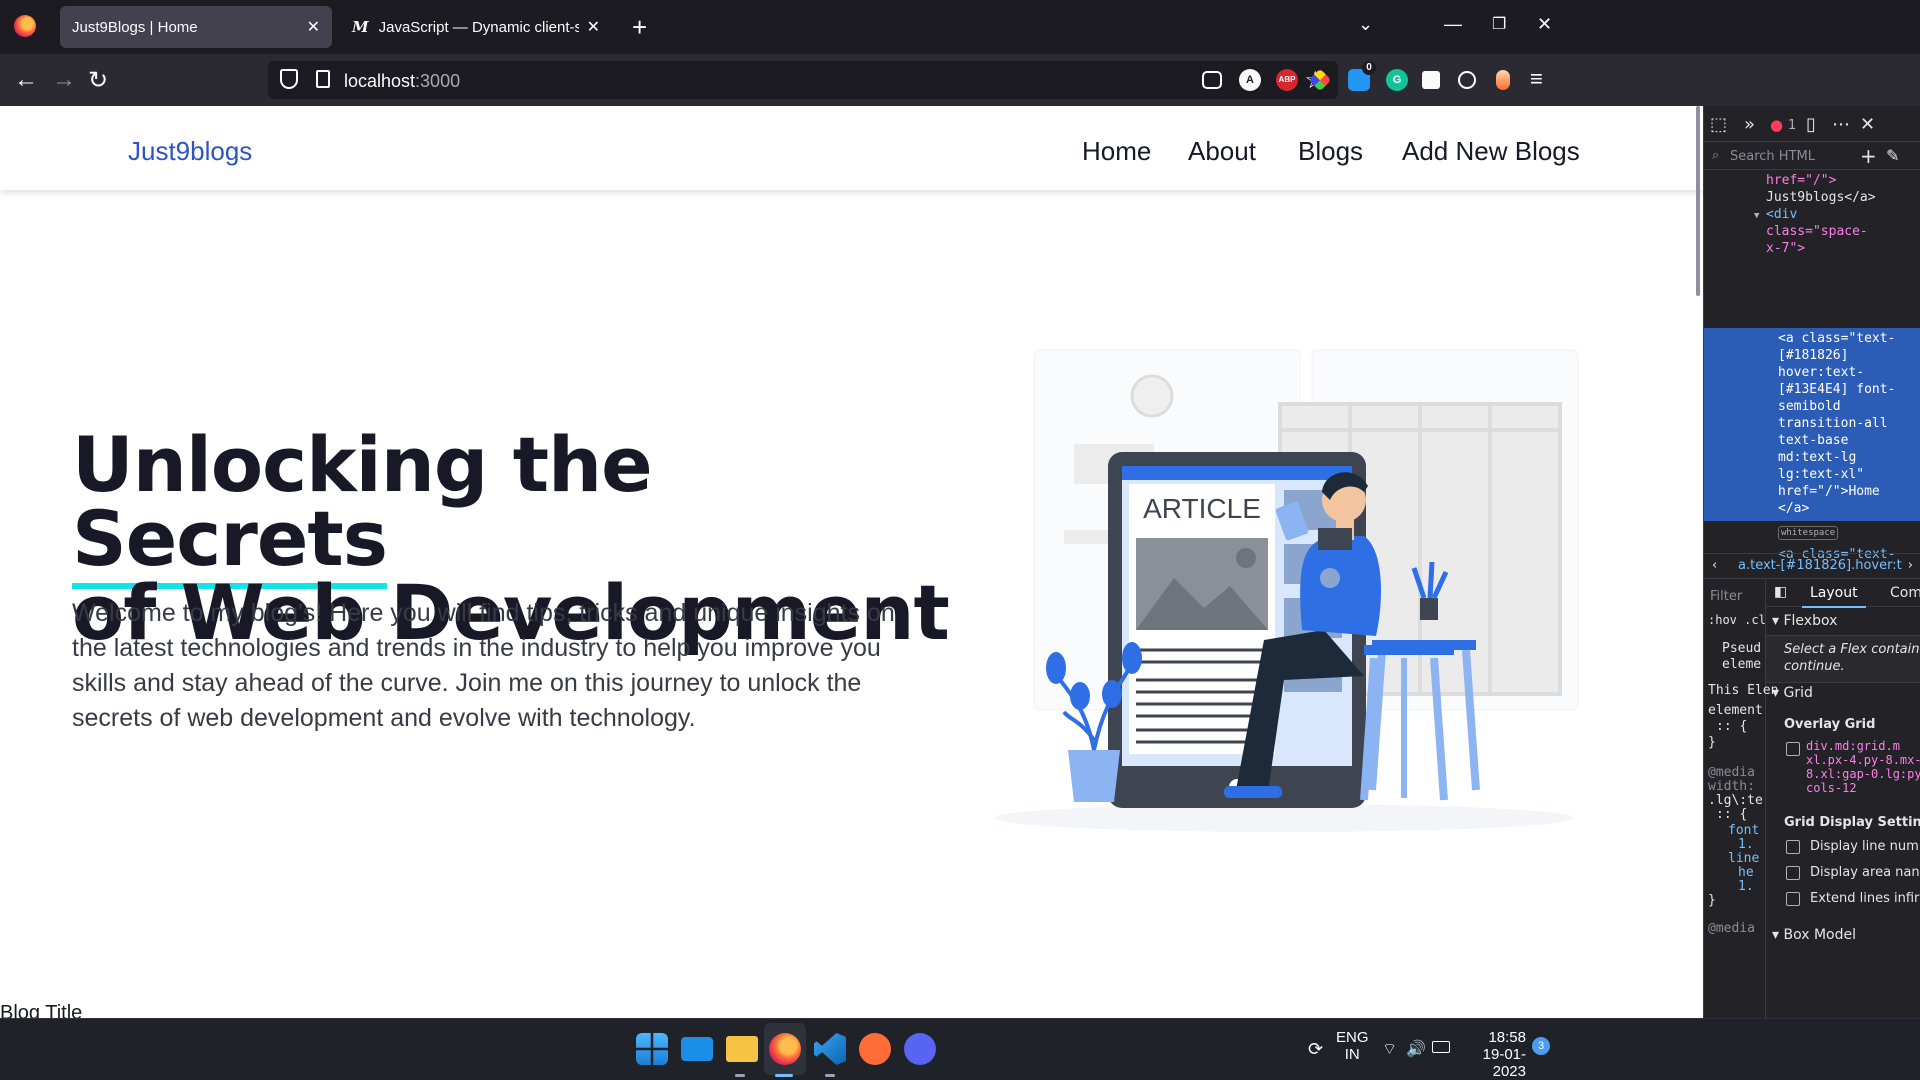  Describe the element at coordinates (1212, 80) in the screenshot. I see `pocket-icon` at that location.